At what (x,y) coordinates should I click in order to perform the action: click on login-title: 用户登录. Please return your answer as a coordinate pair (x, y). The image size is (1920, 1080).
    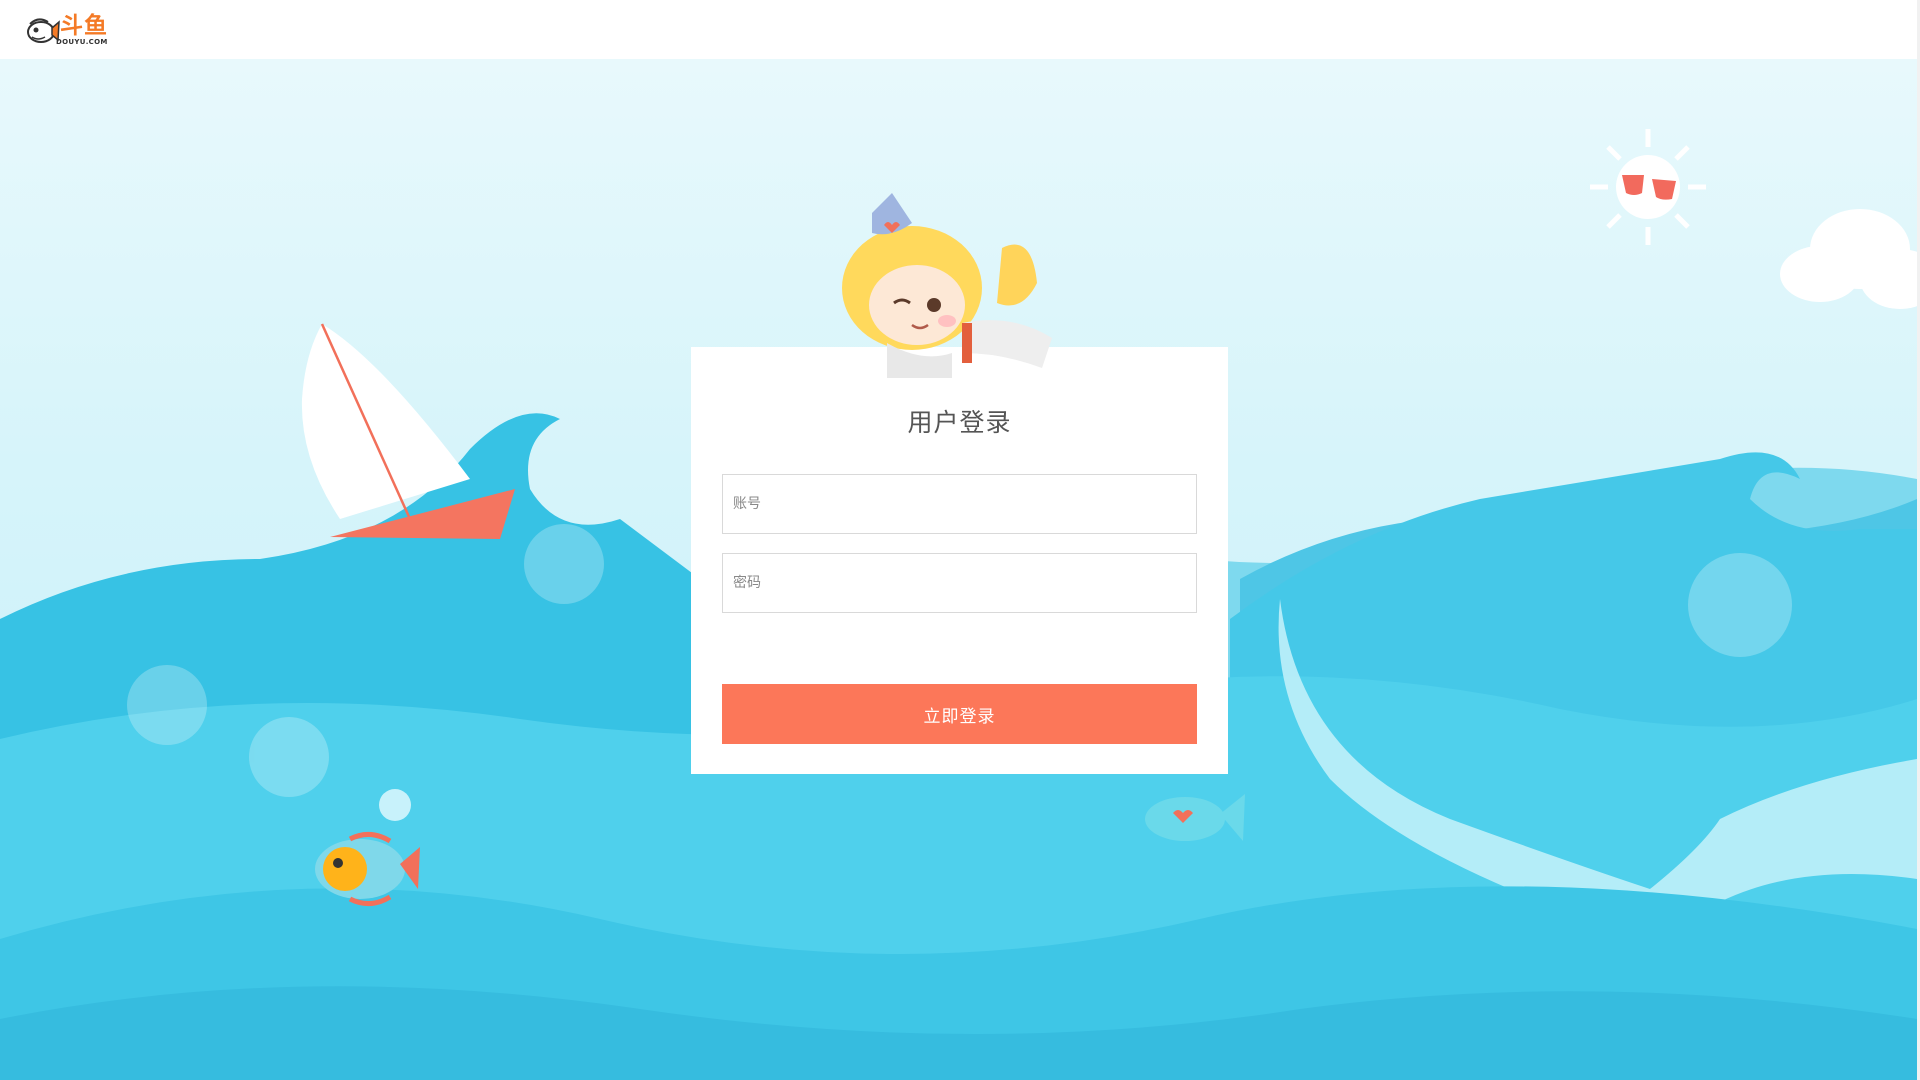
    Looking at the image, I should click on (959, 422).